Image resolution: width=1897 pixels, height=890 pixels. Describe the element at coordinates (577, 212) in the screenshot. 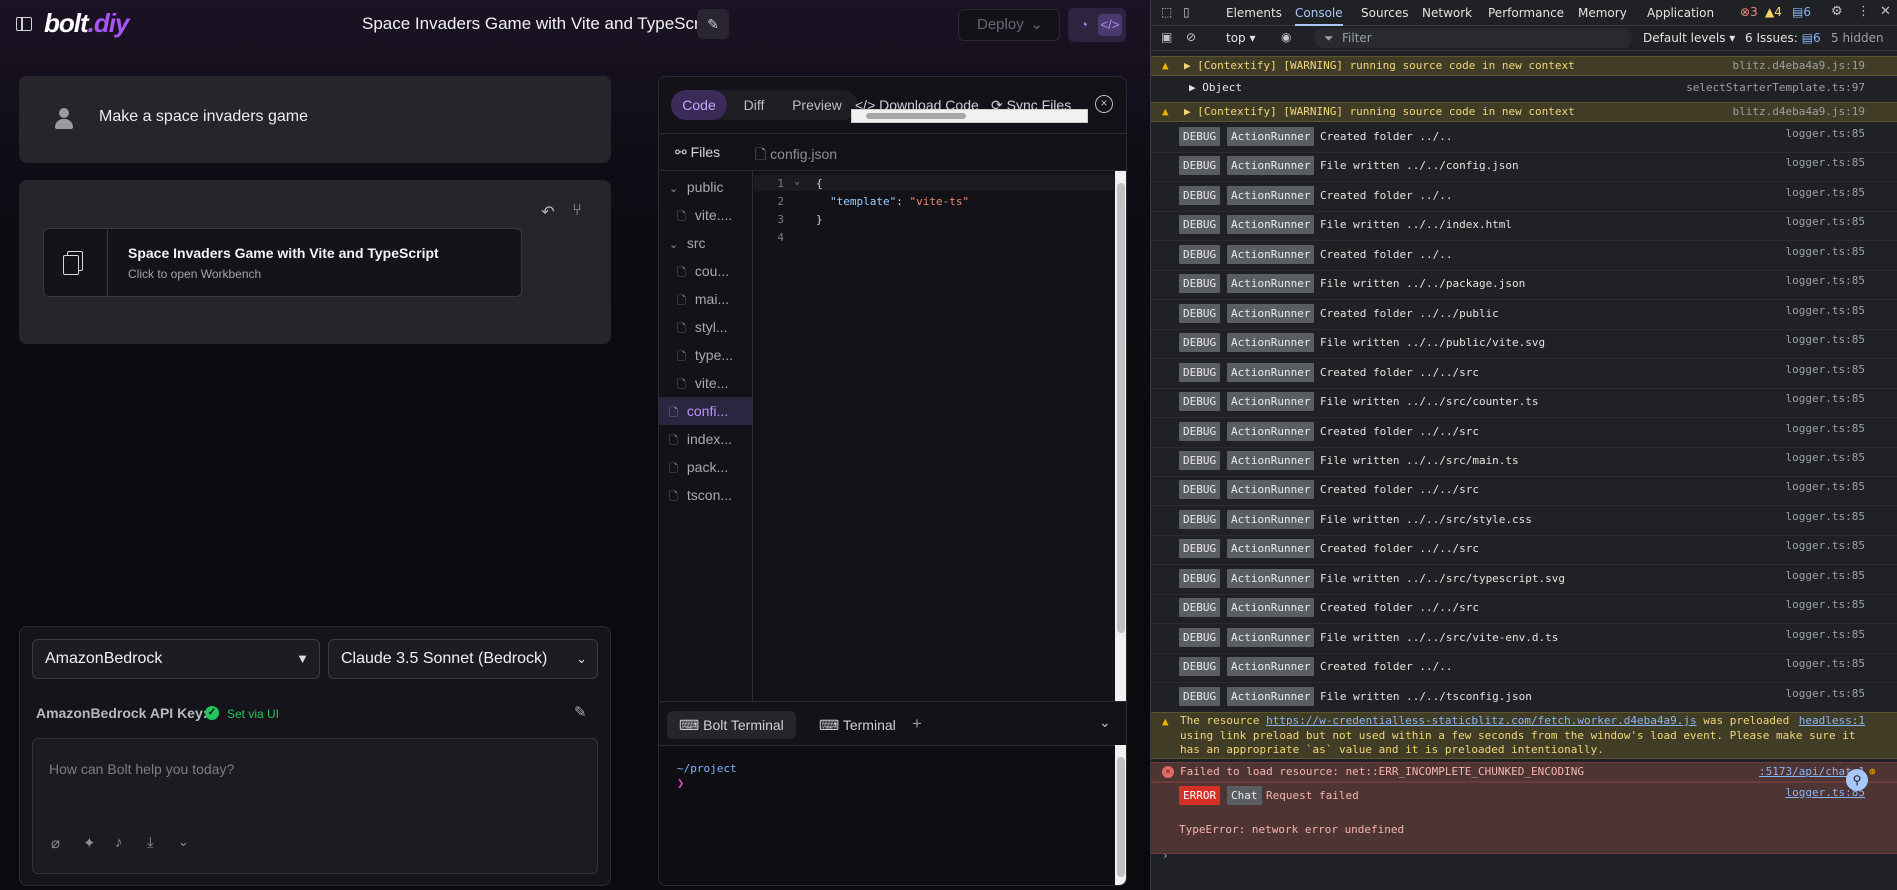

I see `fork-icon: ⑂` at that location.